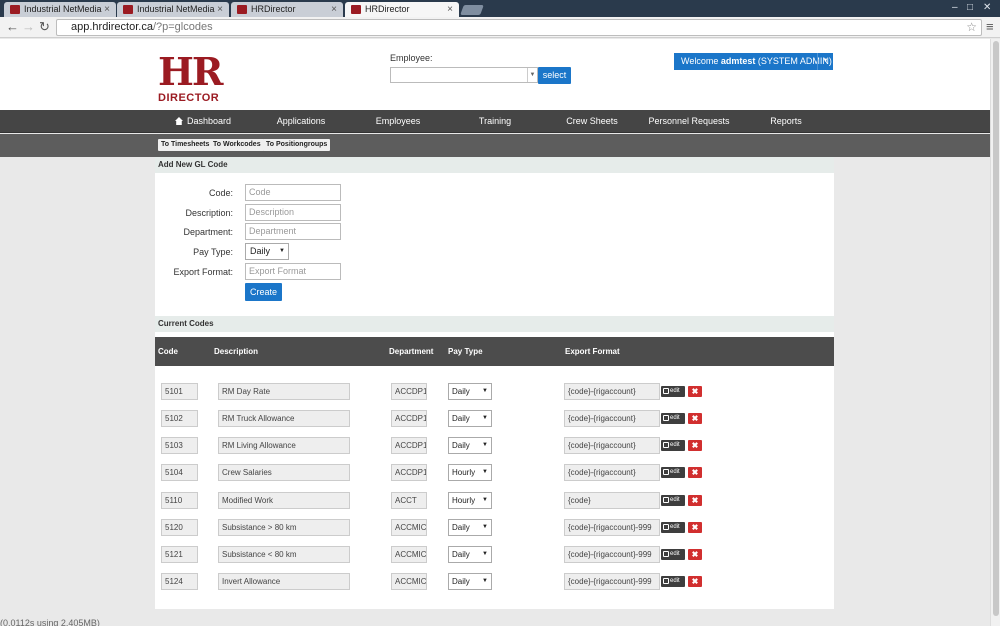 Image resolution: width=1000 pixels, height=626 pixels. Describe the element at coordinates (284, 445) in the screenshot. I see `row-description: RM Living Allowance` at that location.